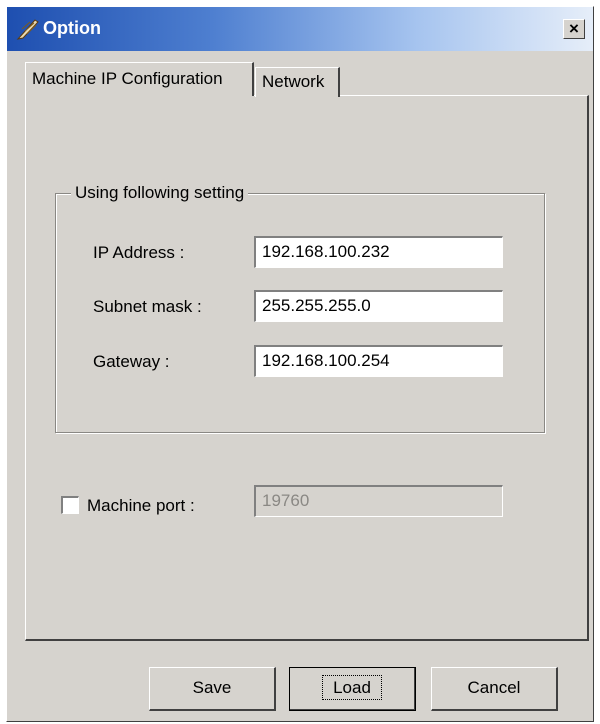 The width and height of the screenshot is (600, 724). What do you see at coordinates (139, 79) in the screenshot?
I see `tab-machine-ip-configuration: Machine IP Configuration` at bounding box center [139, 79].